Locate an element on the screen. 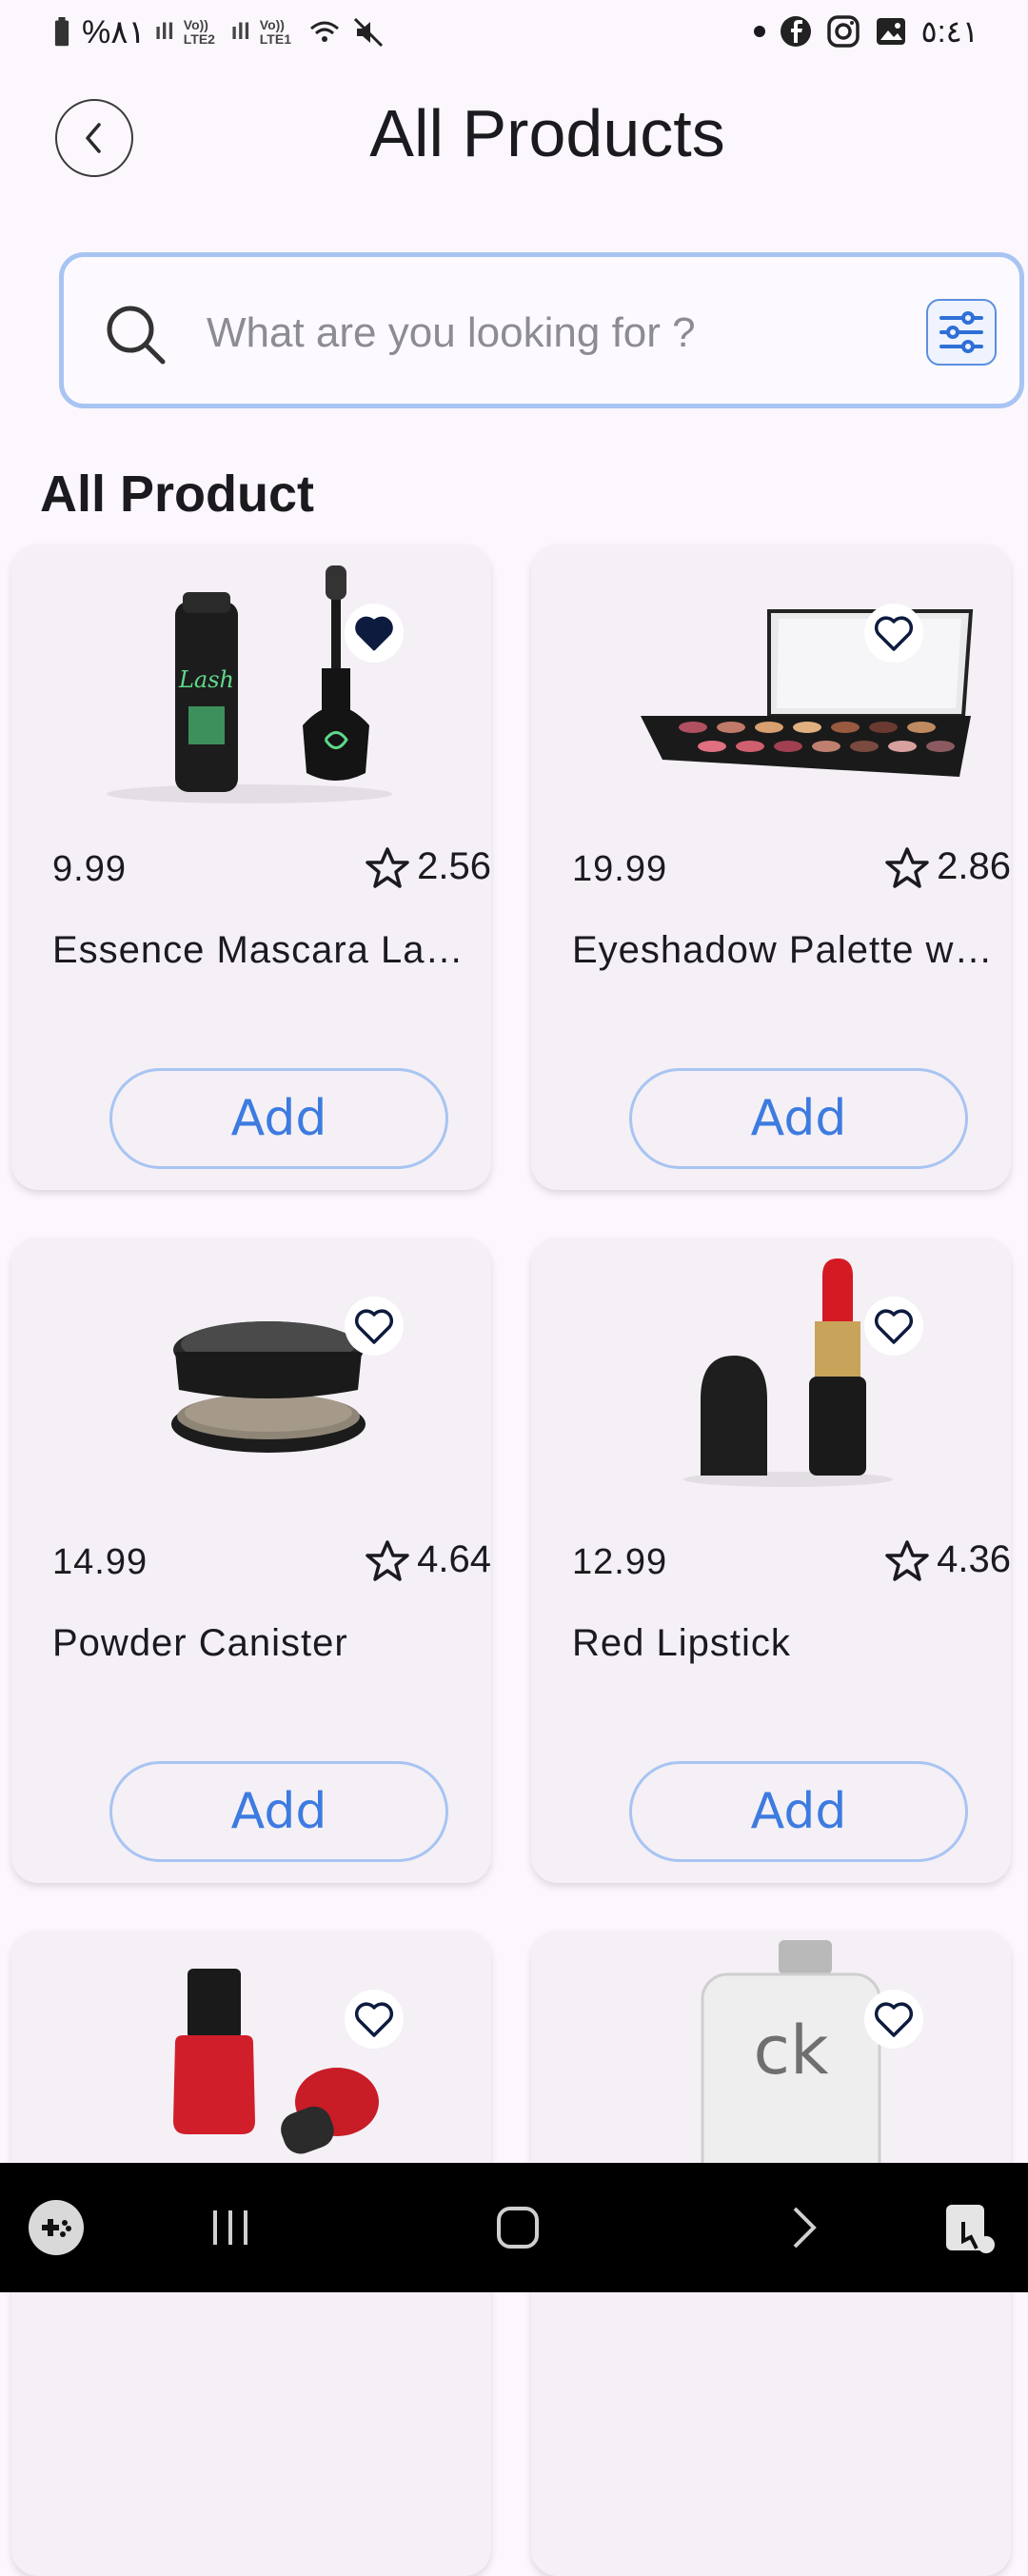  rating-value: 4.36 is located at coordinates (974, 1559).